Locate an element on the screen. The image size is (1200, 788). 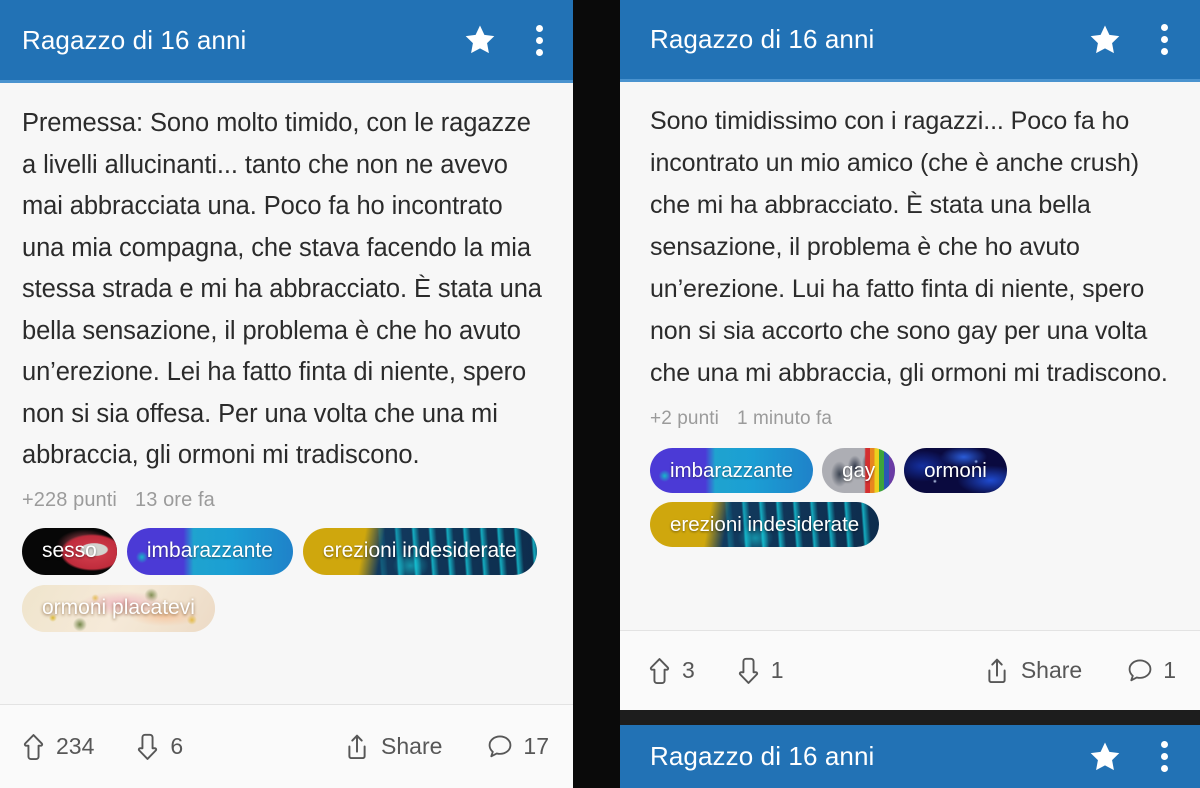
timestamp-label: 1 minuto fa is located at coordinates (784, 418).